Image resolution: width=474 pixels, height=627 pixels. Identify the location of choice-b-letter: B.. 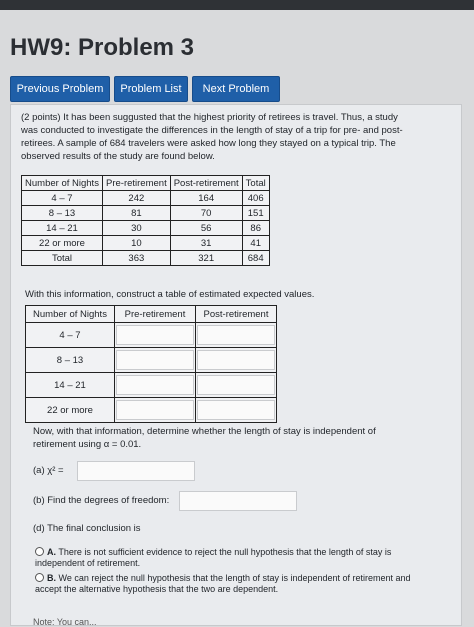
(51, 578).